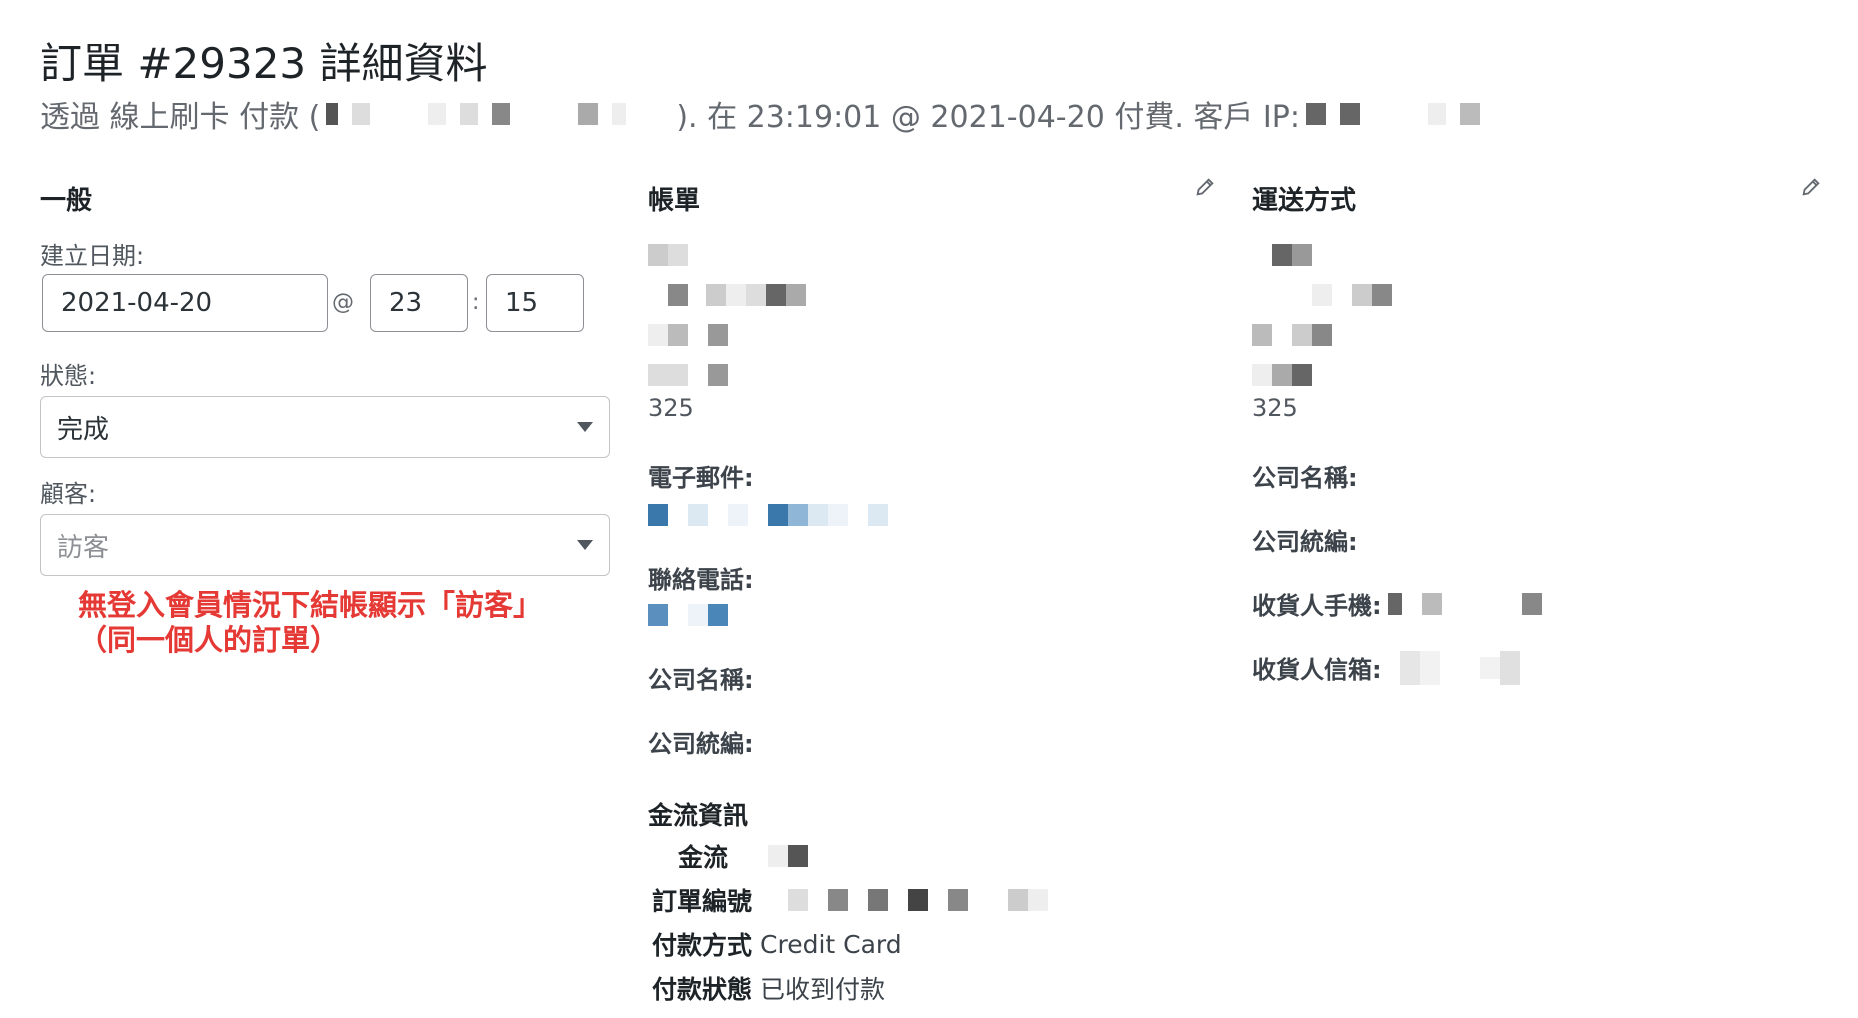  I want to click on pay-status-value: 已收到付款, so click(823, 989).